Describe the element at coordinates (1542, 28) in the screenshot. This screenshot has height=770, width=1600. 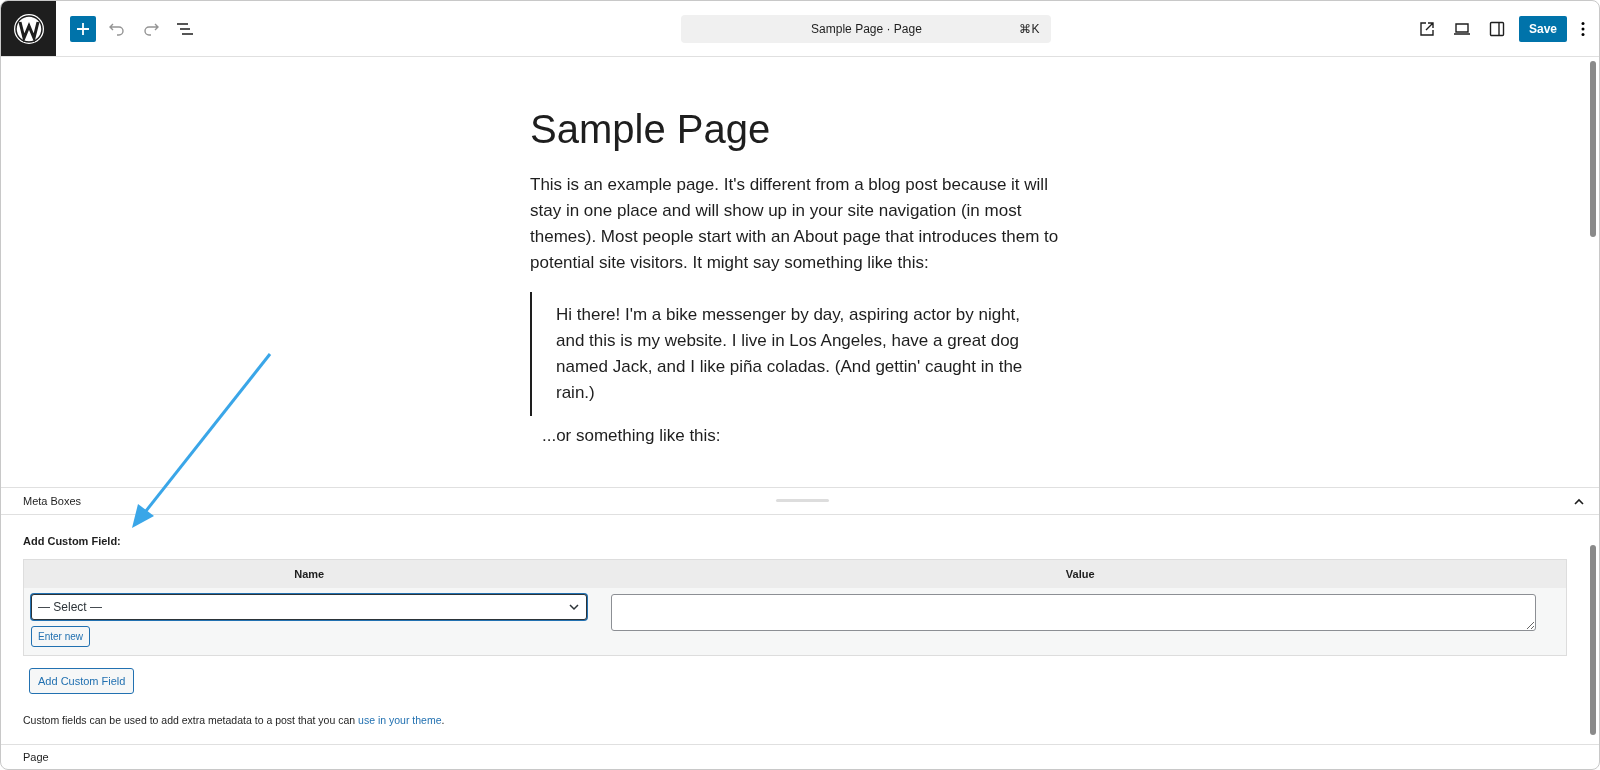
I see `save-button: Save` at that location.